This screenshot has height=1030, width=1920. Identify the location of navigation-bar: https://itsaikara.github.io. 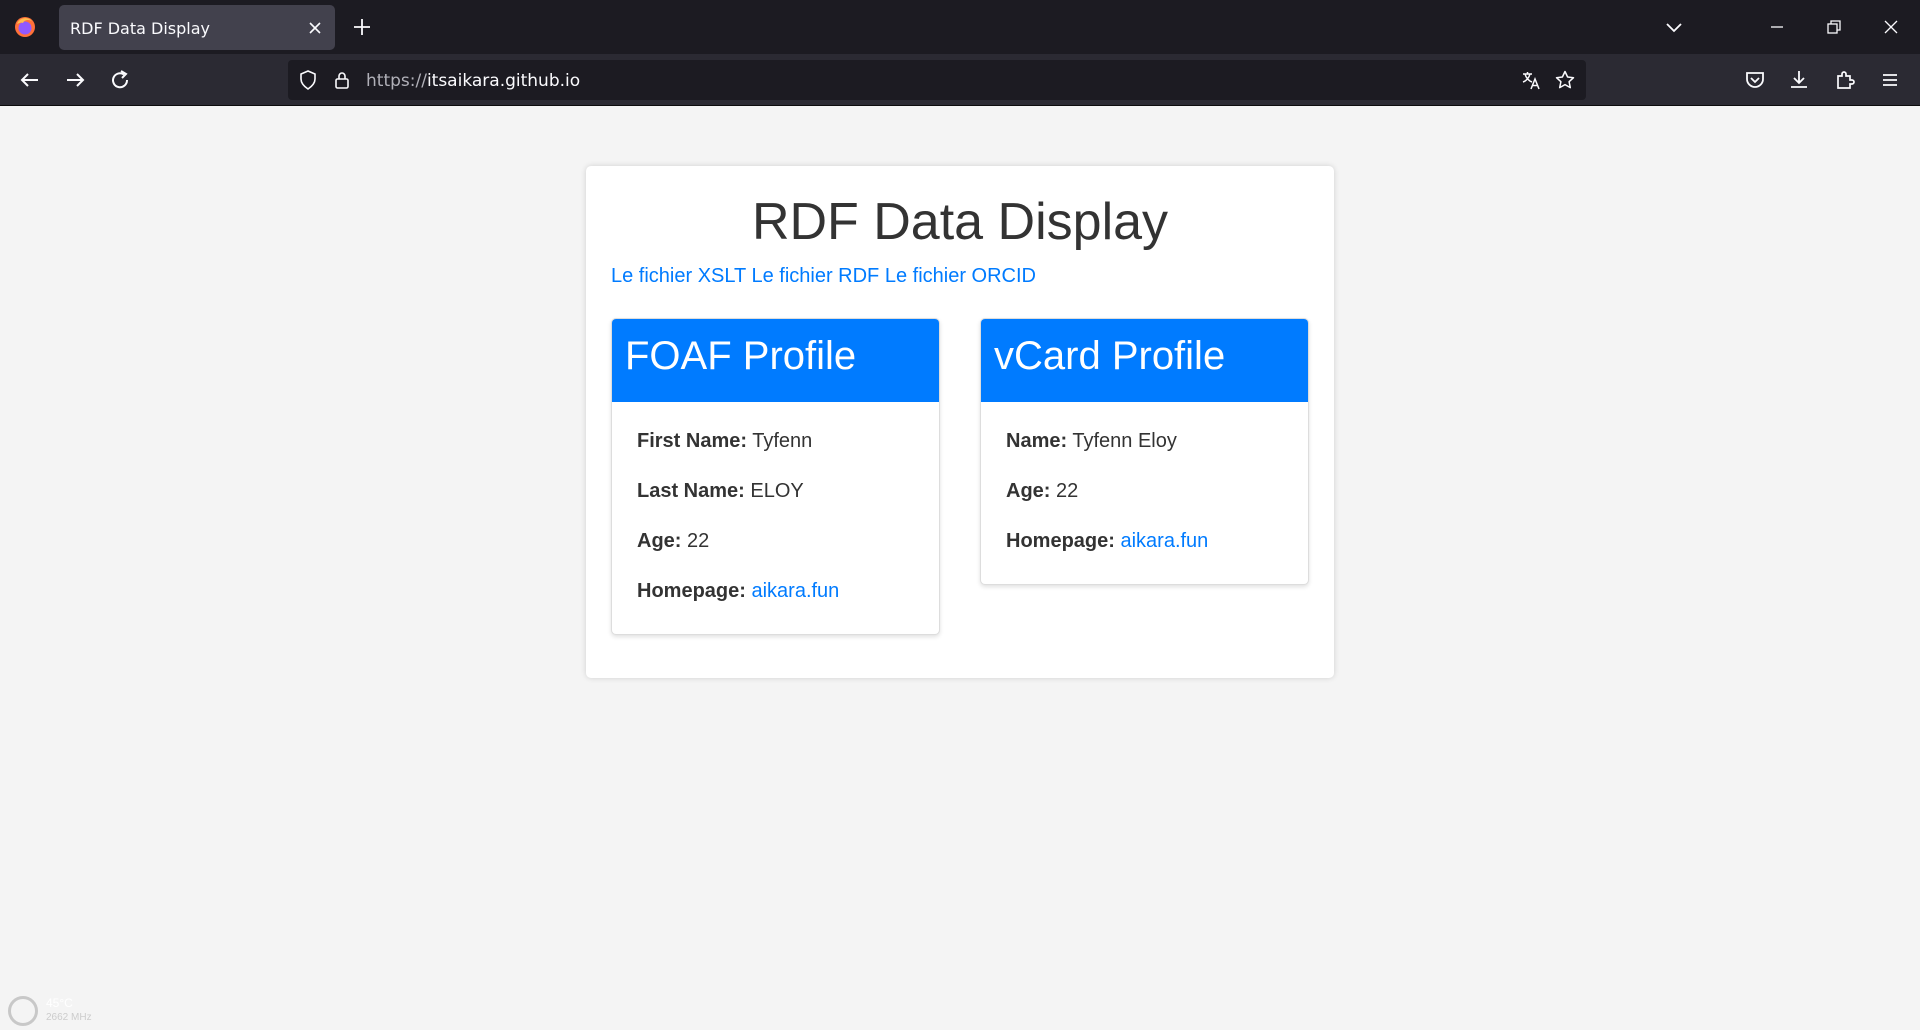
(960, 80).